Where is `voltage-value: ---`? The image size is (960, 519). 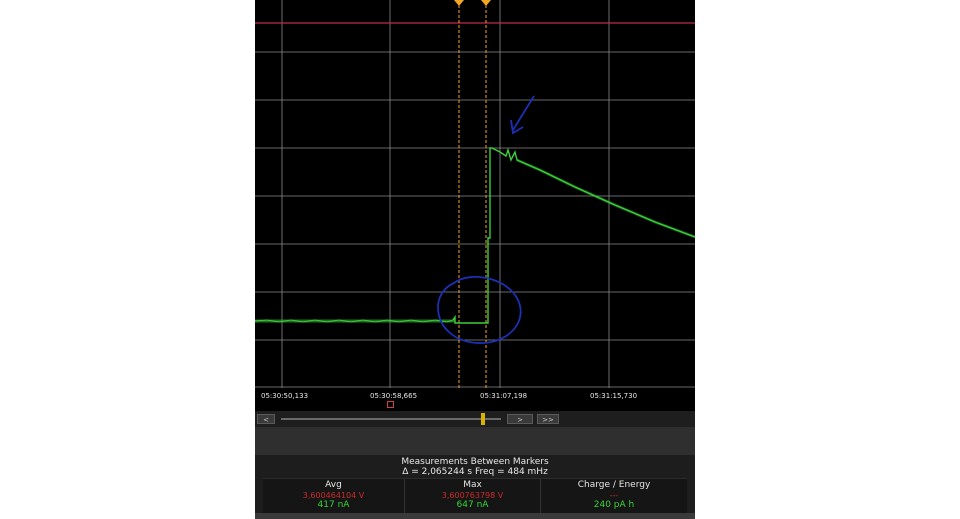
voltage-value: --- is located at coordinates (614, 495).